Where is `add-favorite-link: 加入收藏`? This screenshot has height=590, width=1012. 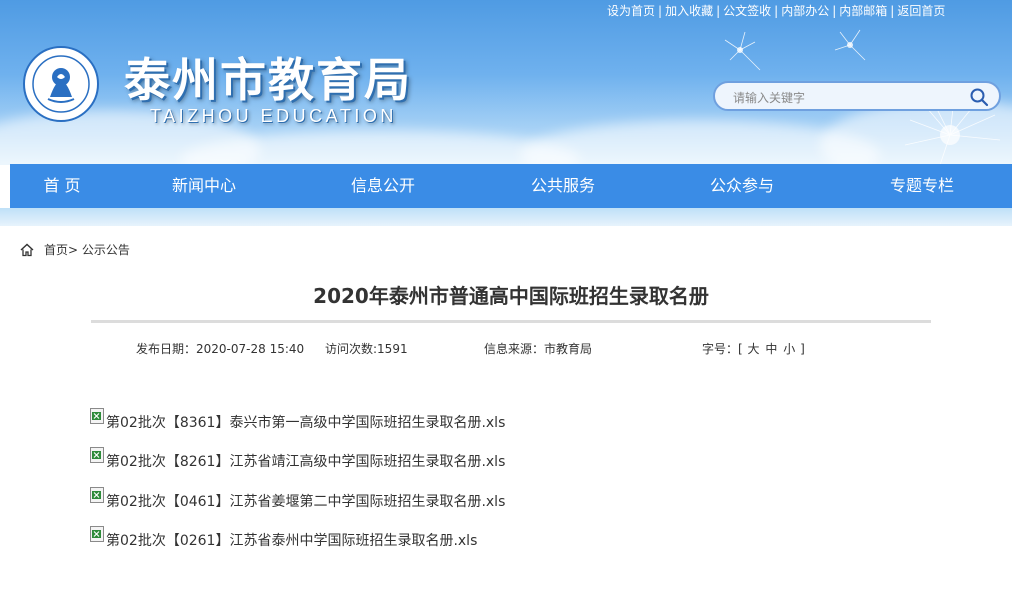
add-favorite-link: 加入收藏 is located at coordinates (689, 11).